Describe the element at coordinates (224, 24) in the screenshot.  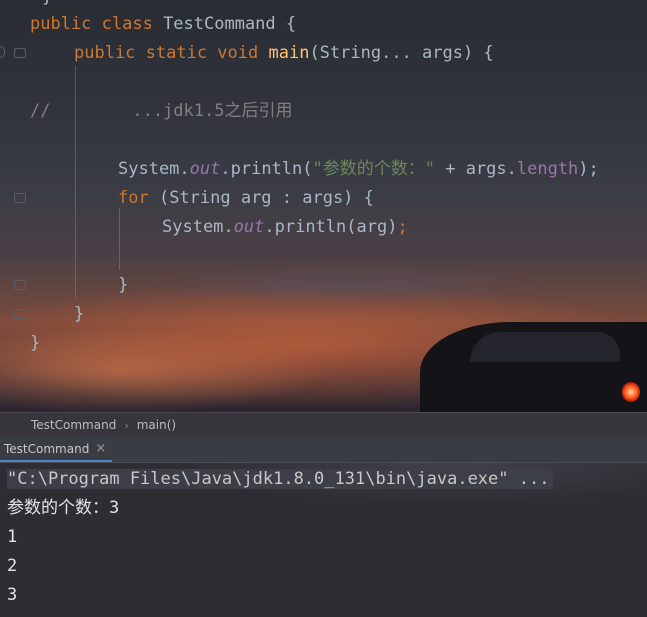
I see `class-name: TestCommand {` at that location.